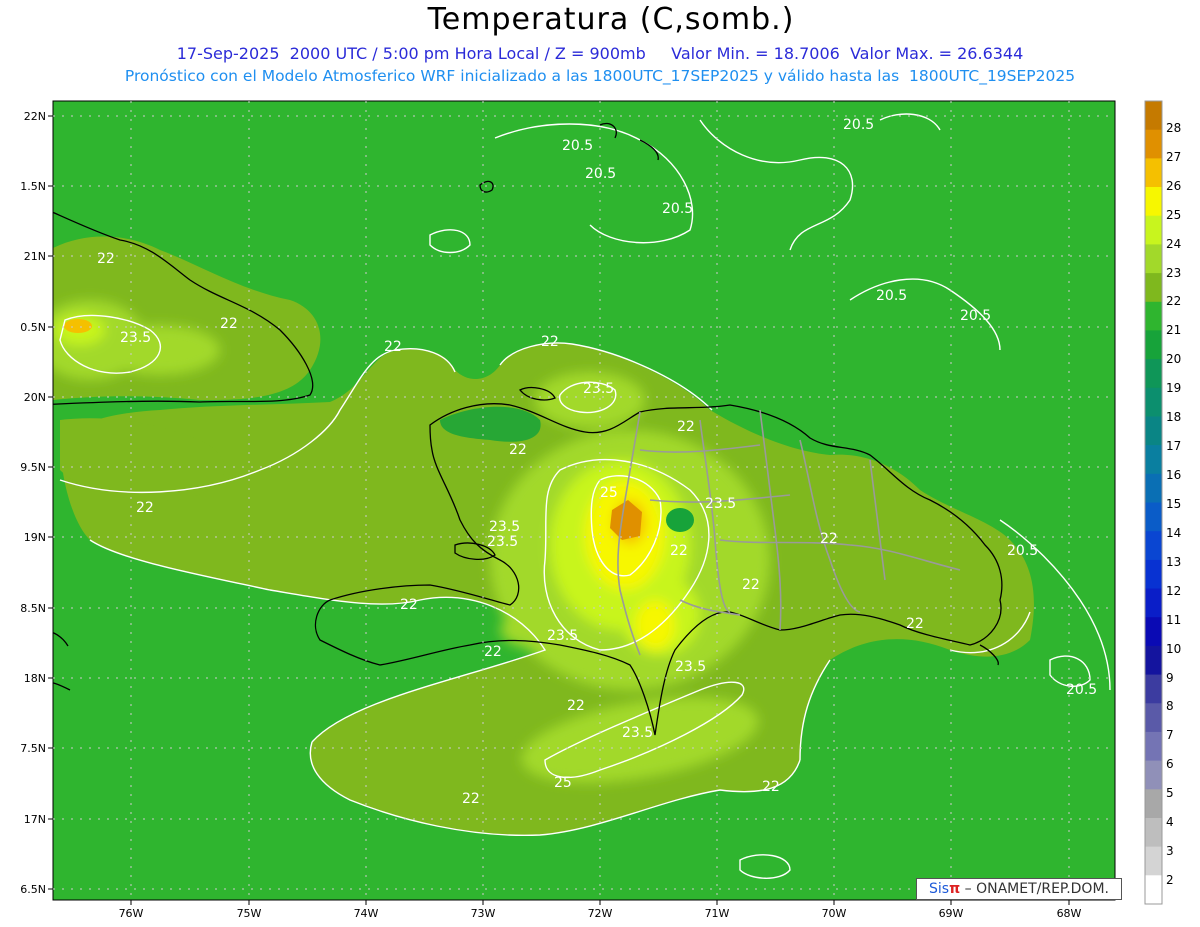  What do you see at coordinates (33, 889) in the screenshot?
I see `lat-label: 6.5N` at bounding box center [33, 889].